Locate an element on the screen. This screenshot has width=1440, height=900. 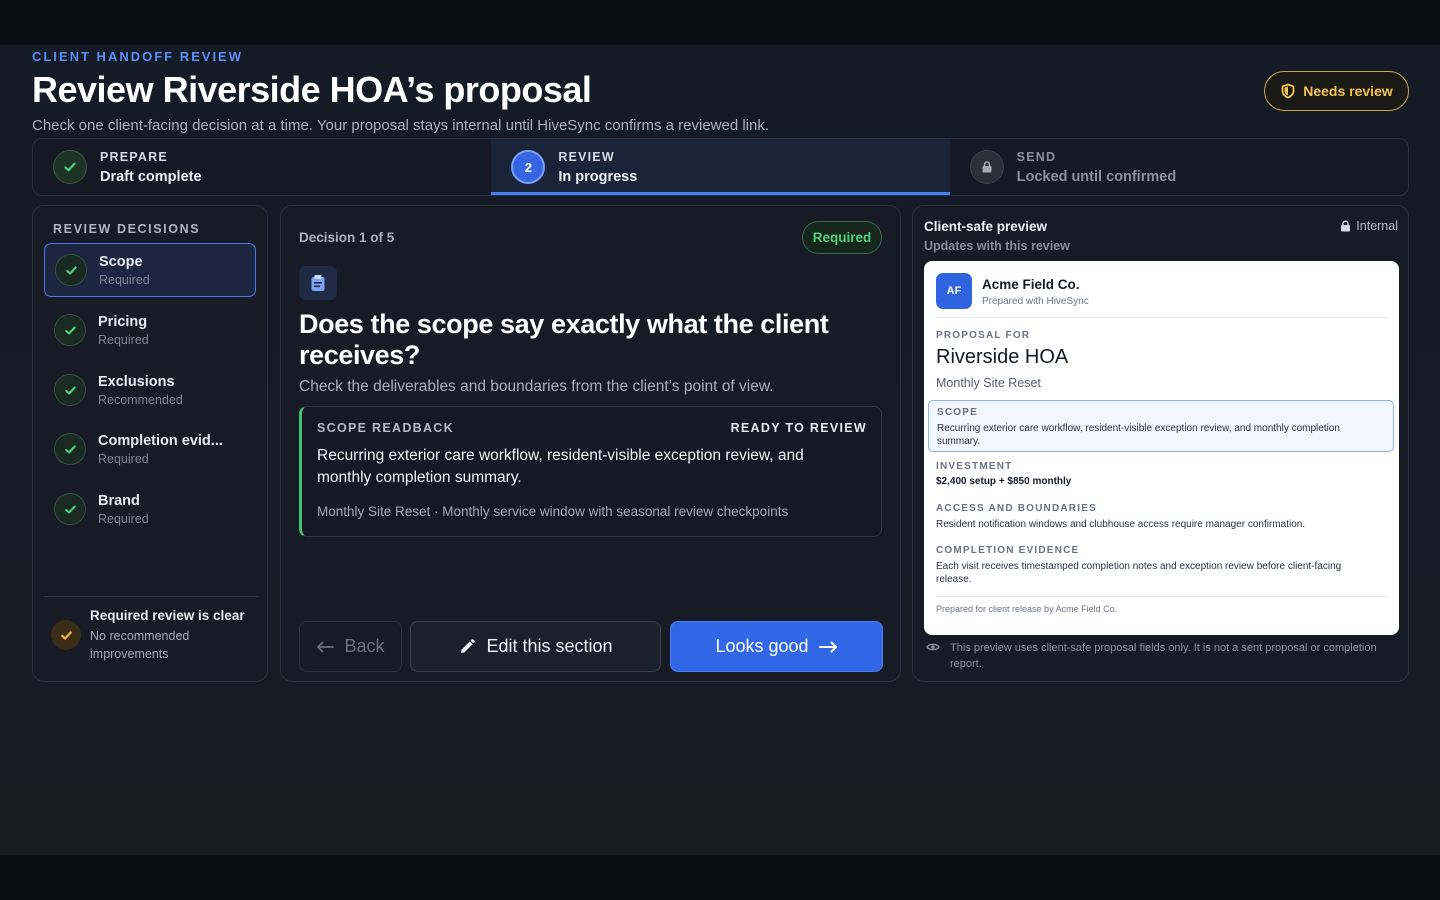
pencil-icon is located at coordinates (468, 645).